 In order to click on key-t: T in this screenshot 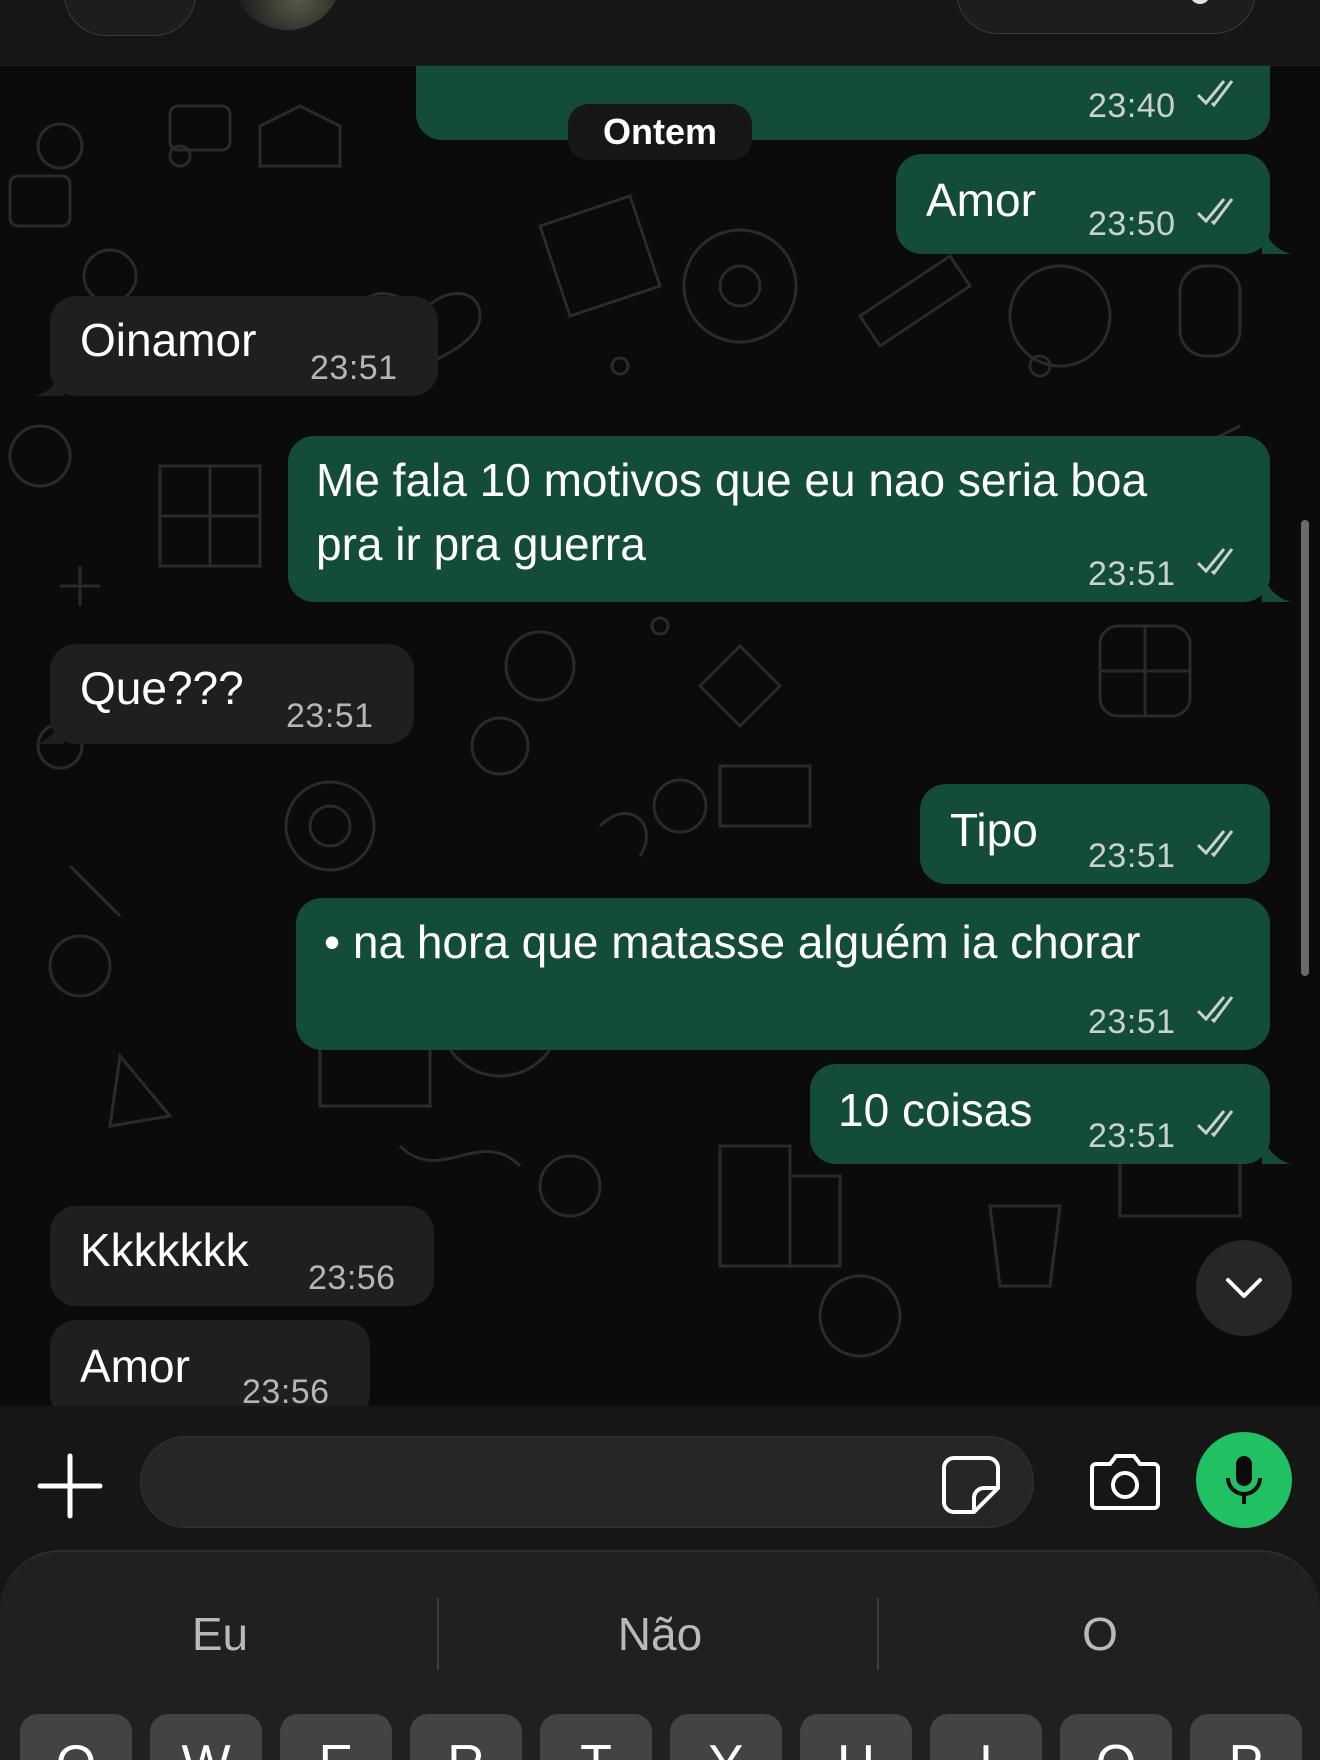, I will do `click(596, 1737)`.